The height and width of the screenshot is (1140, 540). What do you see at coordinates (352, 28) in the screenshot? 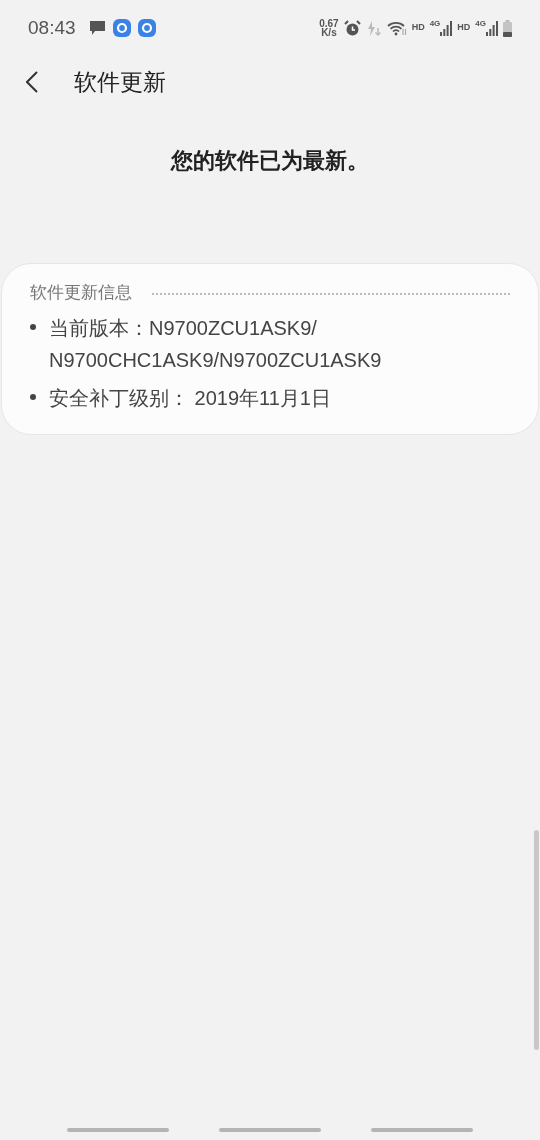
I see `alarm-icon` at bounding box center [352, 28].